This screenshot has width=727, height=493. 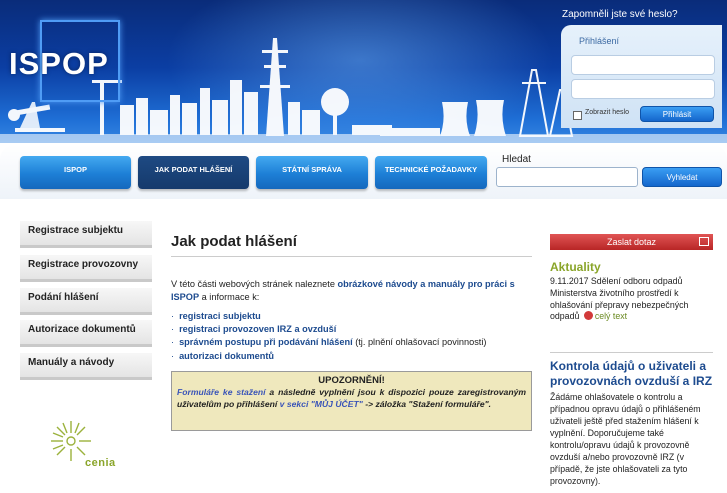 I want to click on sidebar-item-autorizace-dokumentu: Autorizace dokumentů, so click(x=86, y=333).